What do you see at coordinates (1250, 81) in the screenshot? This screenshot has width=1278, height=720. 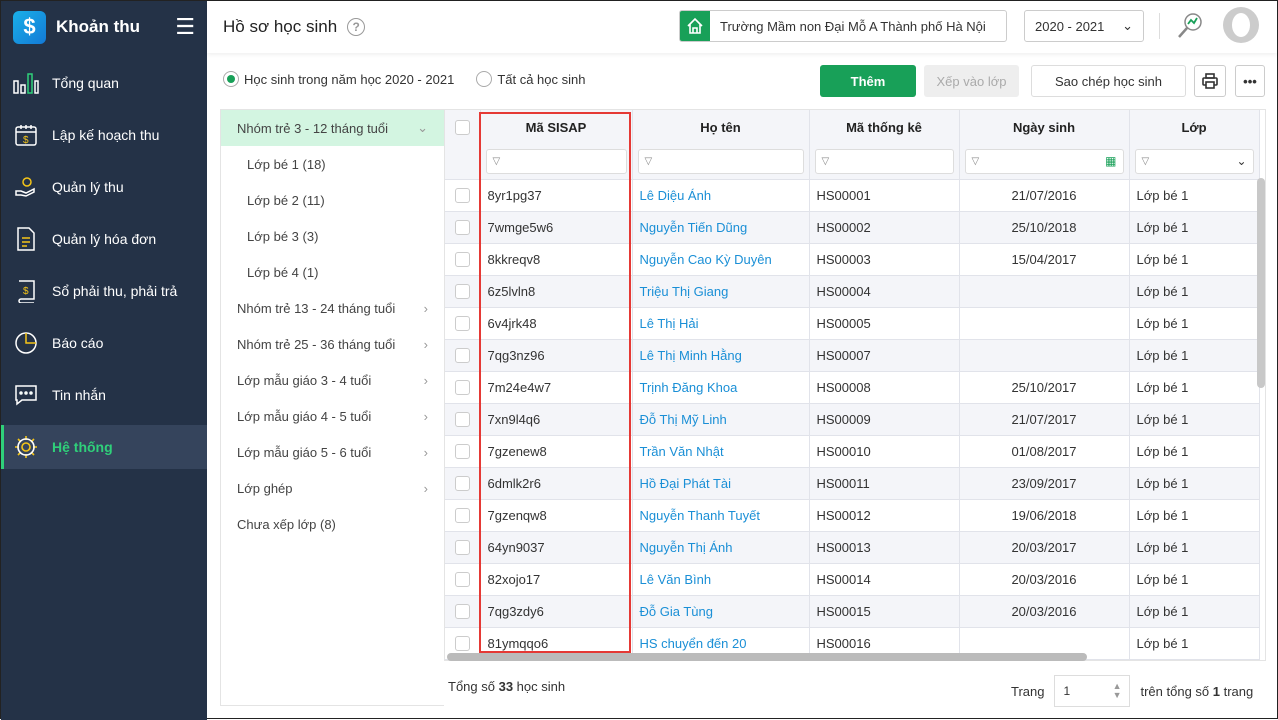 I see `more-options-button: •••` at bounding box center [1250, 81].